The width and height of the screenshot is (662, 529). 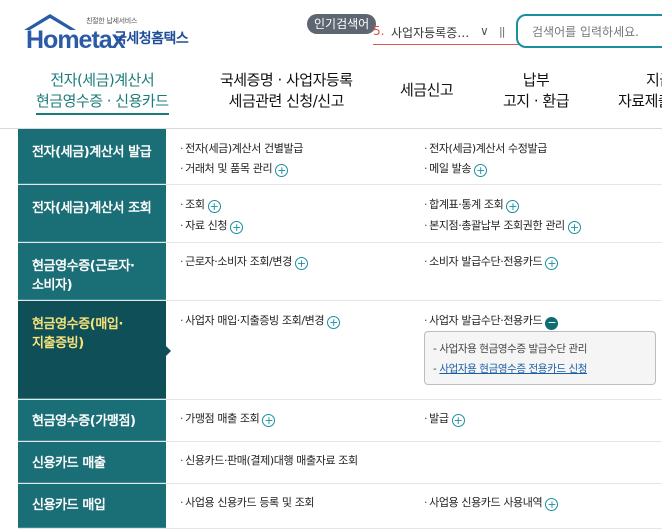 I want to click on gnb-line2: 현금영수증 · 신용카드, so click(x=102, y=103).